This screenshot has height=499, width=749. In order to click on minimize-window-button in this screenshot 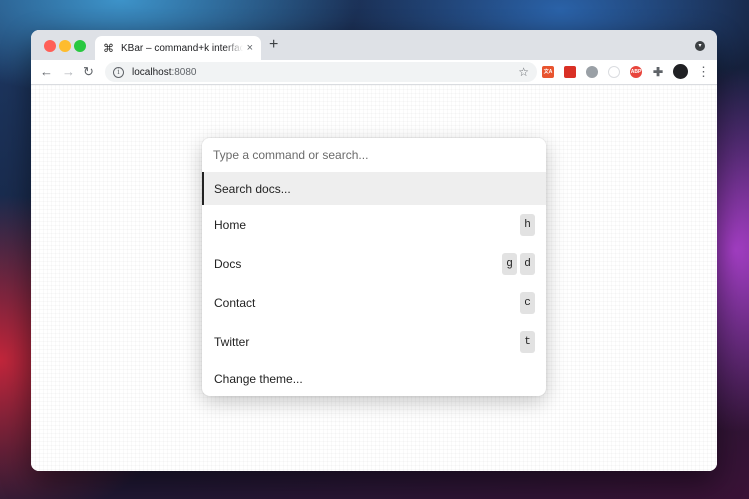, I will do `click(65, 46)`.